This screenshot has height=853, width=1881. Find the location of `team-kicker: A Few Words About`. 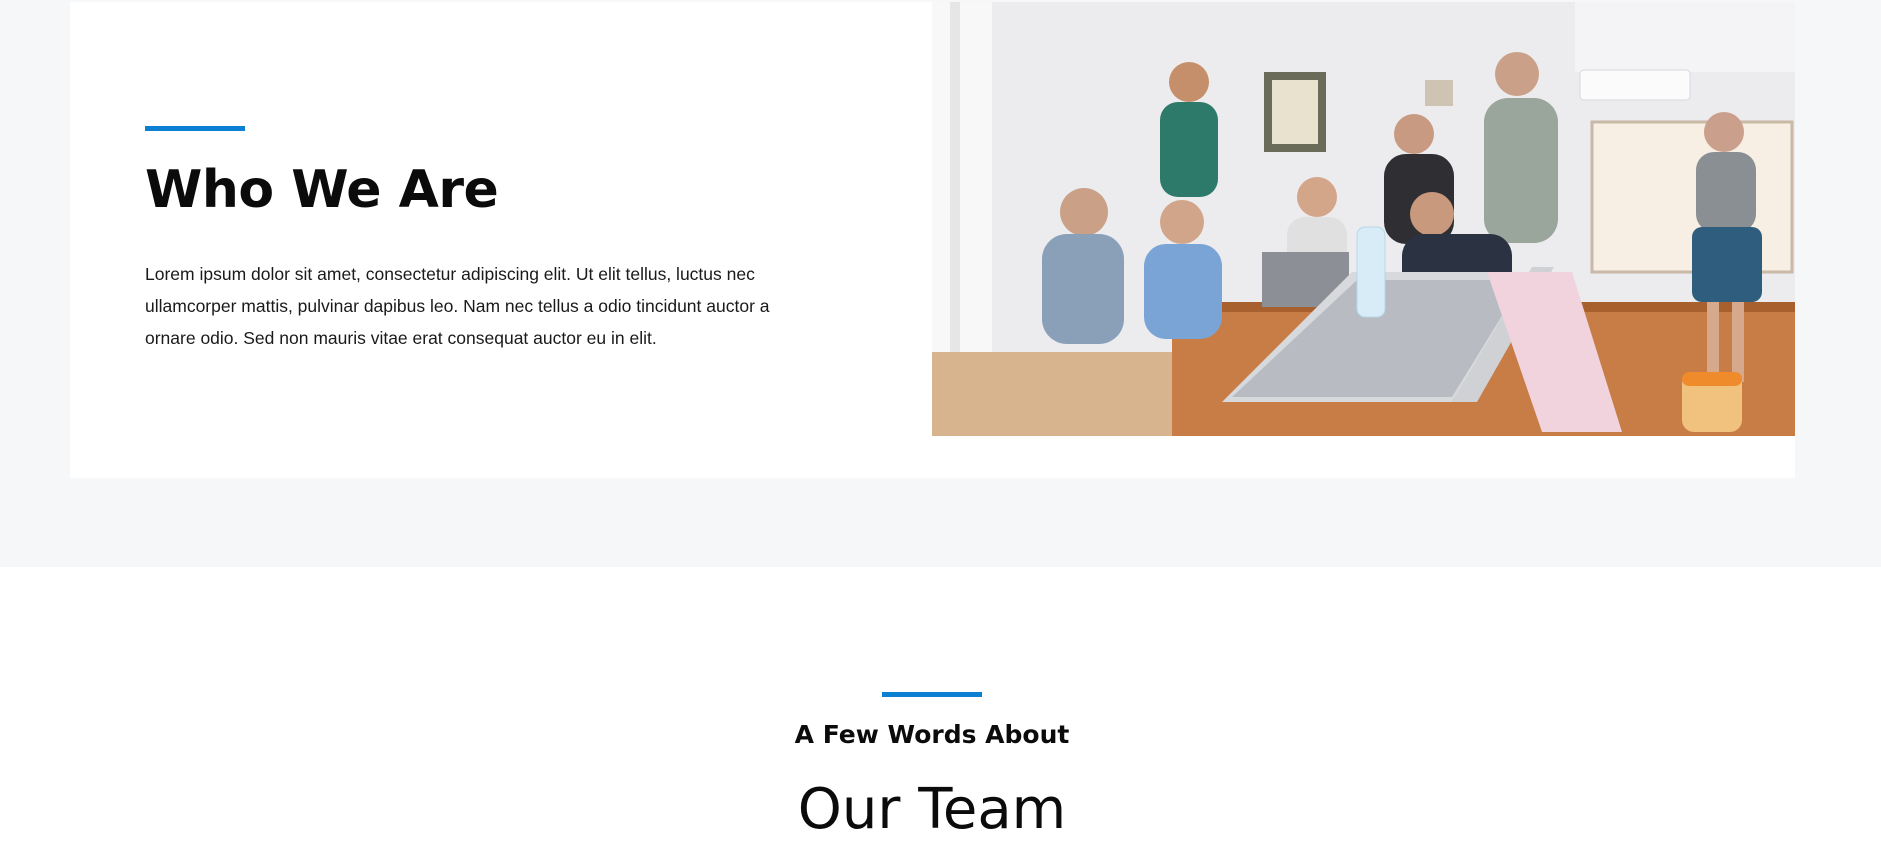

team-kicker: A Few Words About is located at coordinates (932, 734).